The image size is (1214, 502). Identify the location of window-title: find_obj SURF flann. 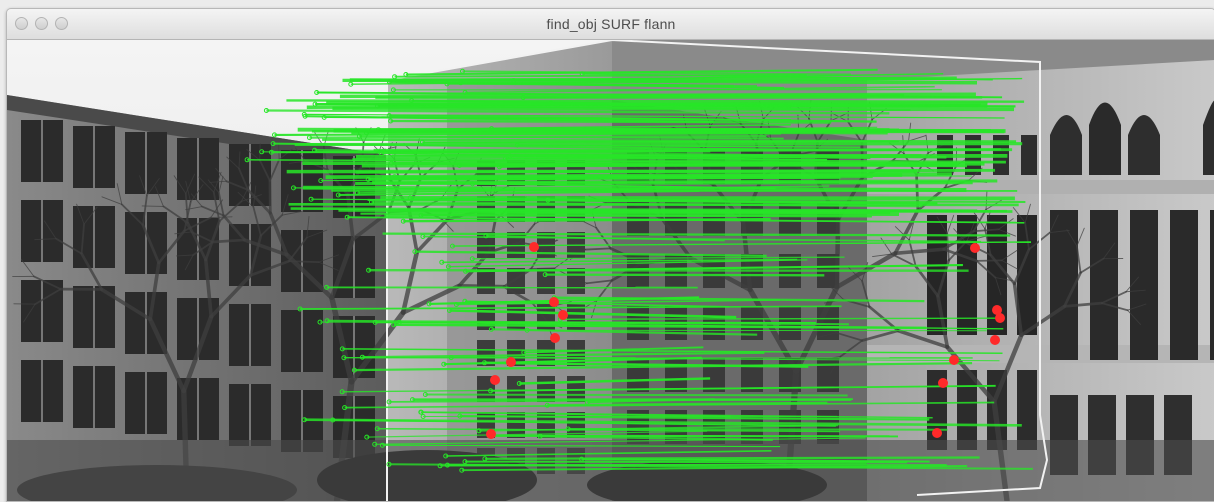
(610, 24).